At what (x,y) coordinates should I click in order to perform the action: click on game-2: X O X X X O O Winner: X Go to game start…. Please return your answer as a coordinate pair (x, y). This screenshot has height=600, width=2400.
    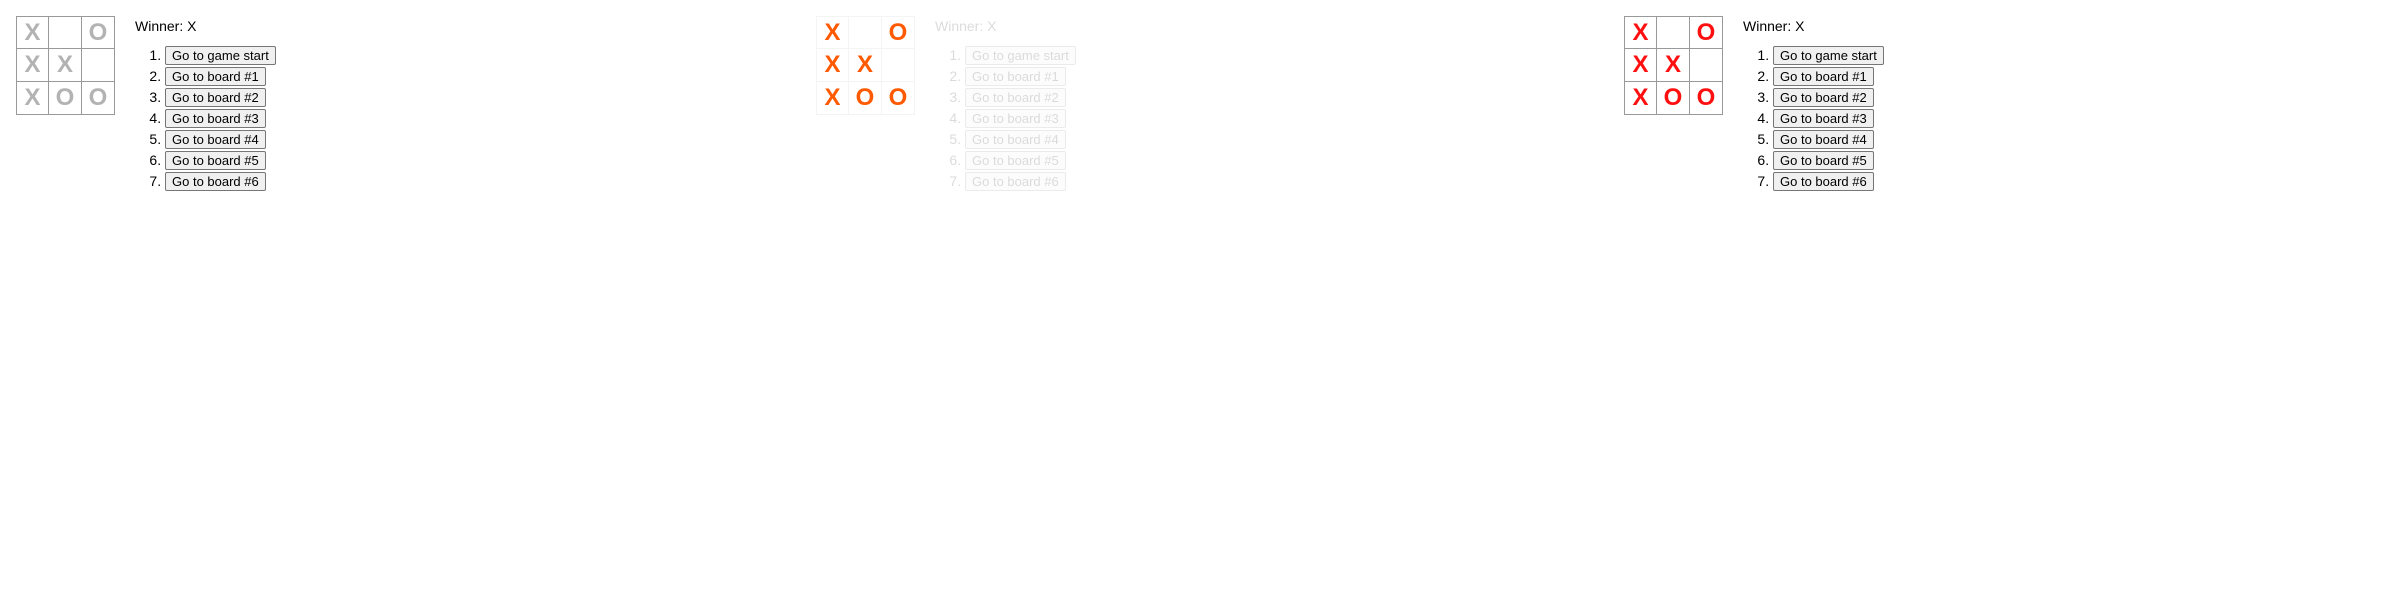
    Looking at the image, I should click on (946, 104).